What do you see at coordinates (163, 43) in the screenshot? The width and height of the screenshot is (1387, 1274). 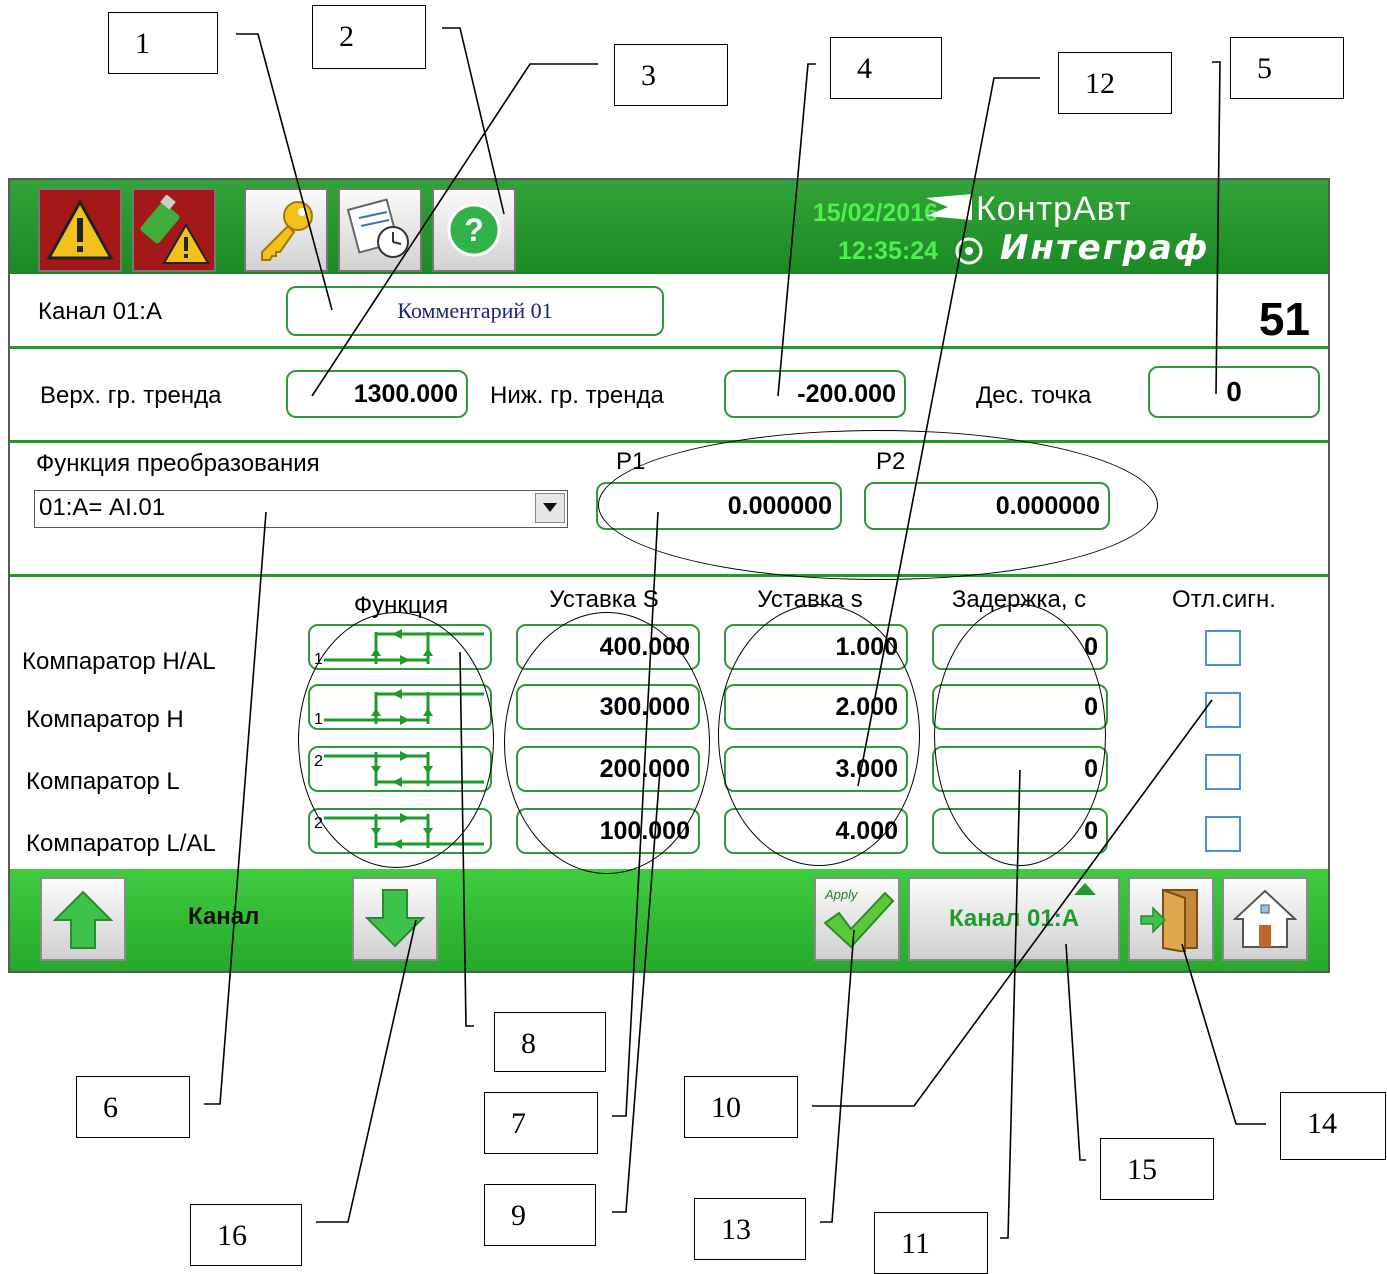 I see `callout-1: 1` at bounding box center [163, 43].